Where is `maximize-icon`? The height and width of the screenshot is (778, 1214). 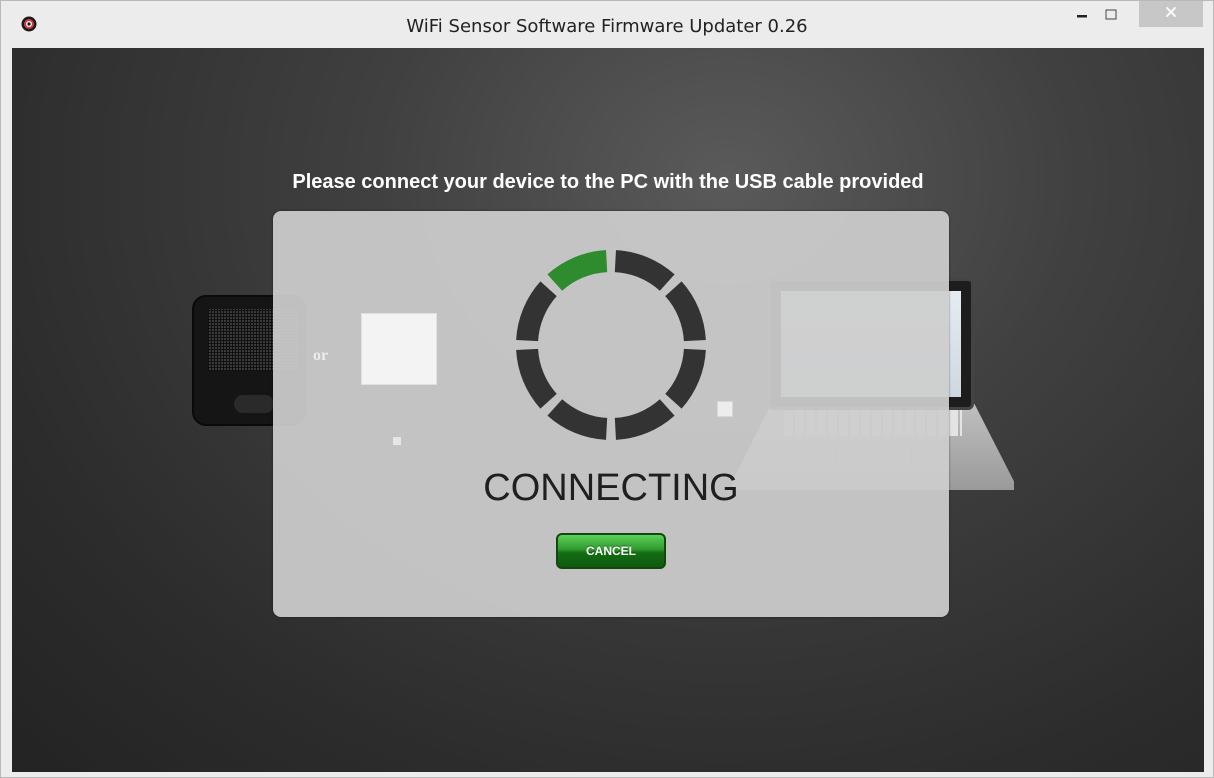 maximize-icon is located at coordinates (1111, 17).